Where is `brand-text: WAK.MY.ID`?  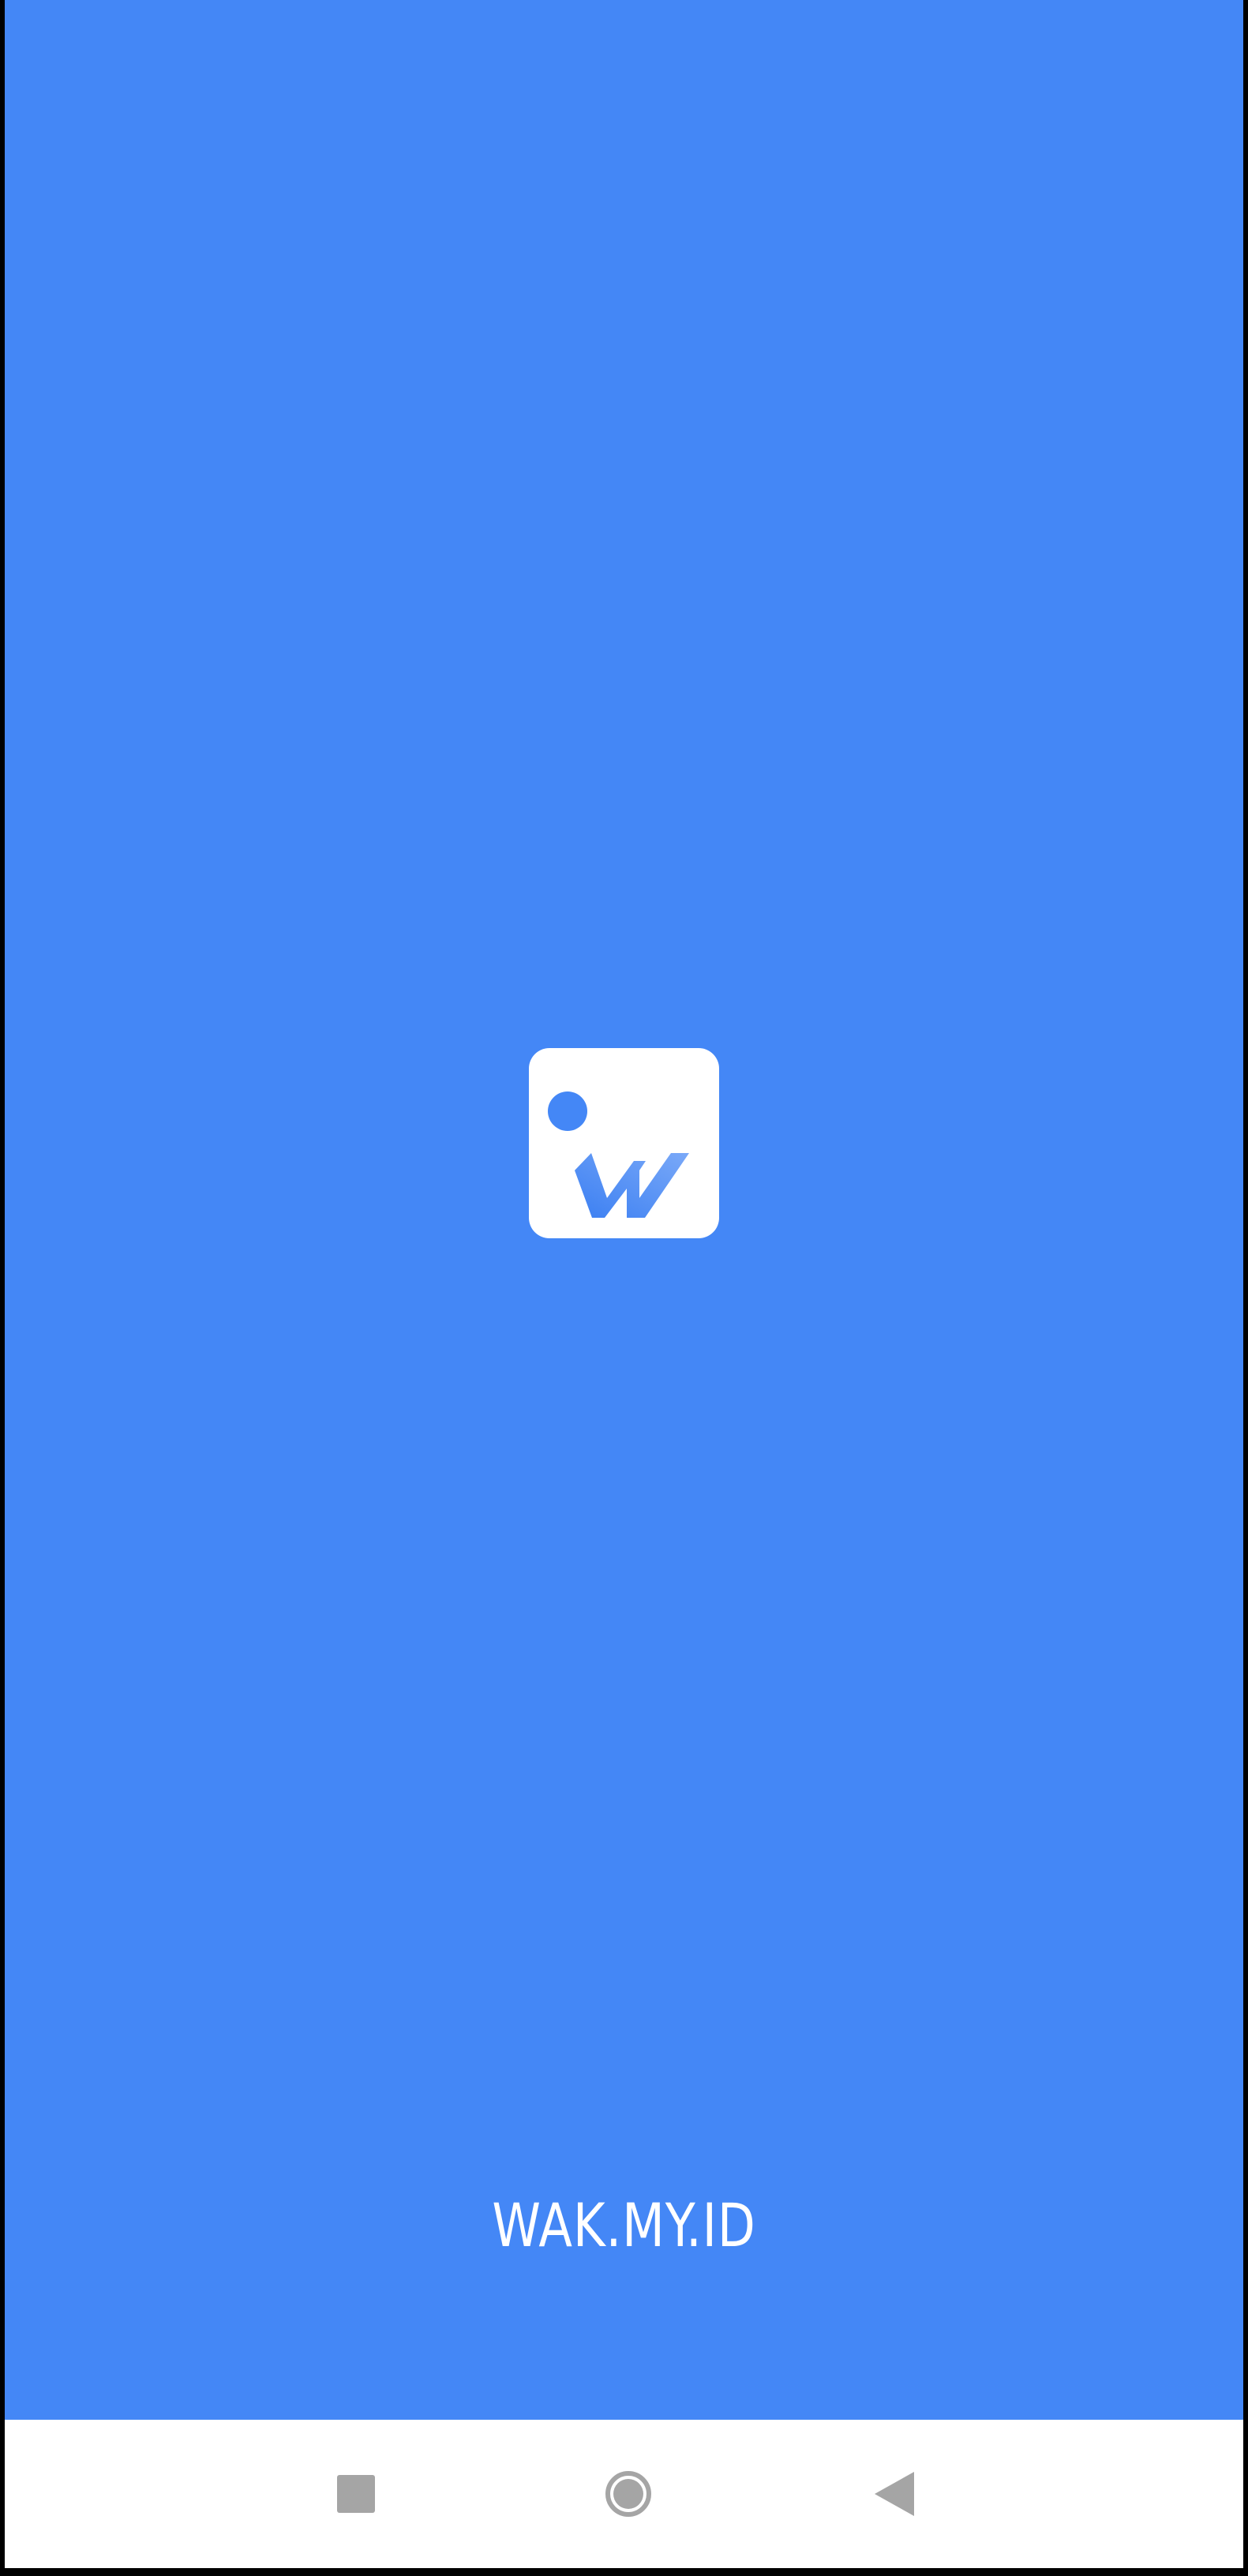
brand-text: WAK.MY.ID is located at coordinates (624, 2225).